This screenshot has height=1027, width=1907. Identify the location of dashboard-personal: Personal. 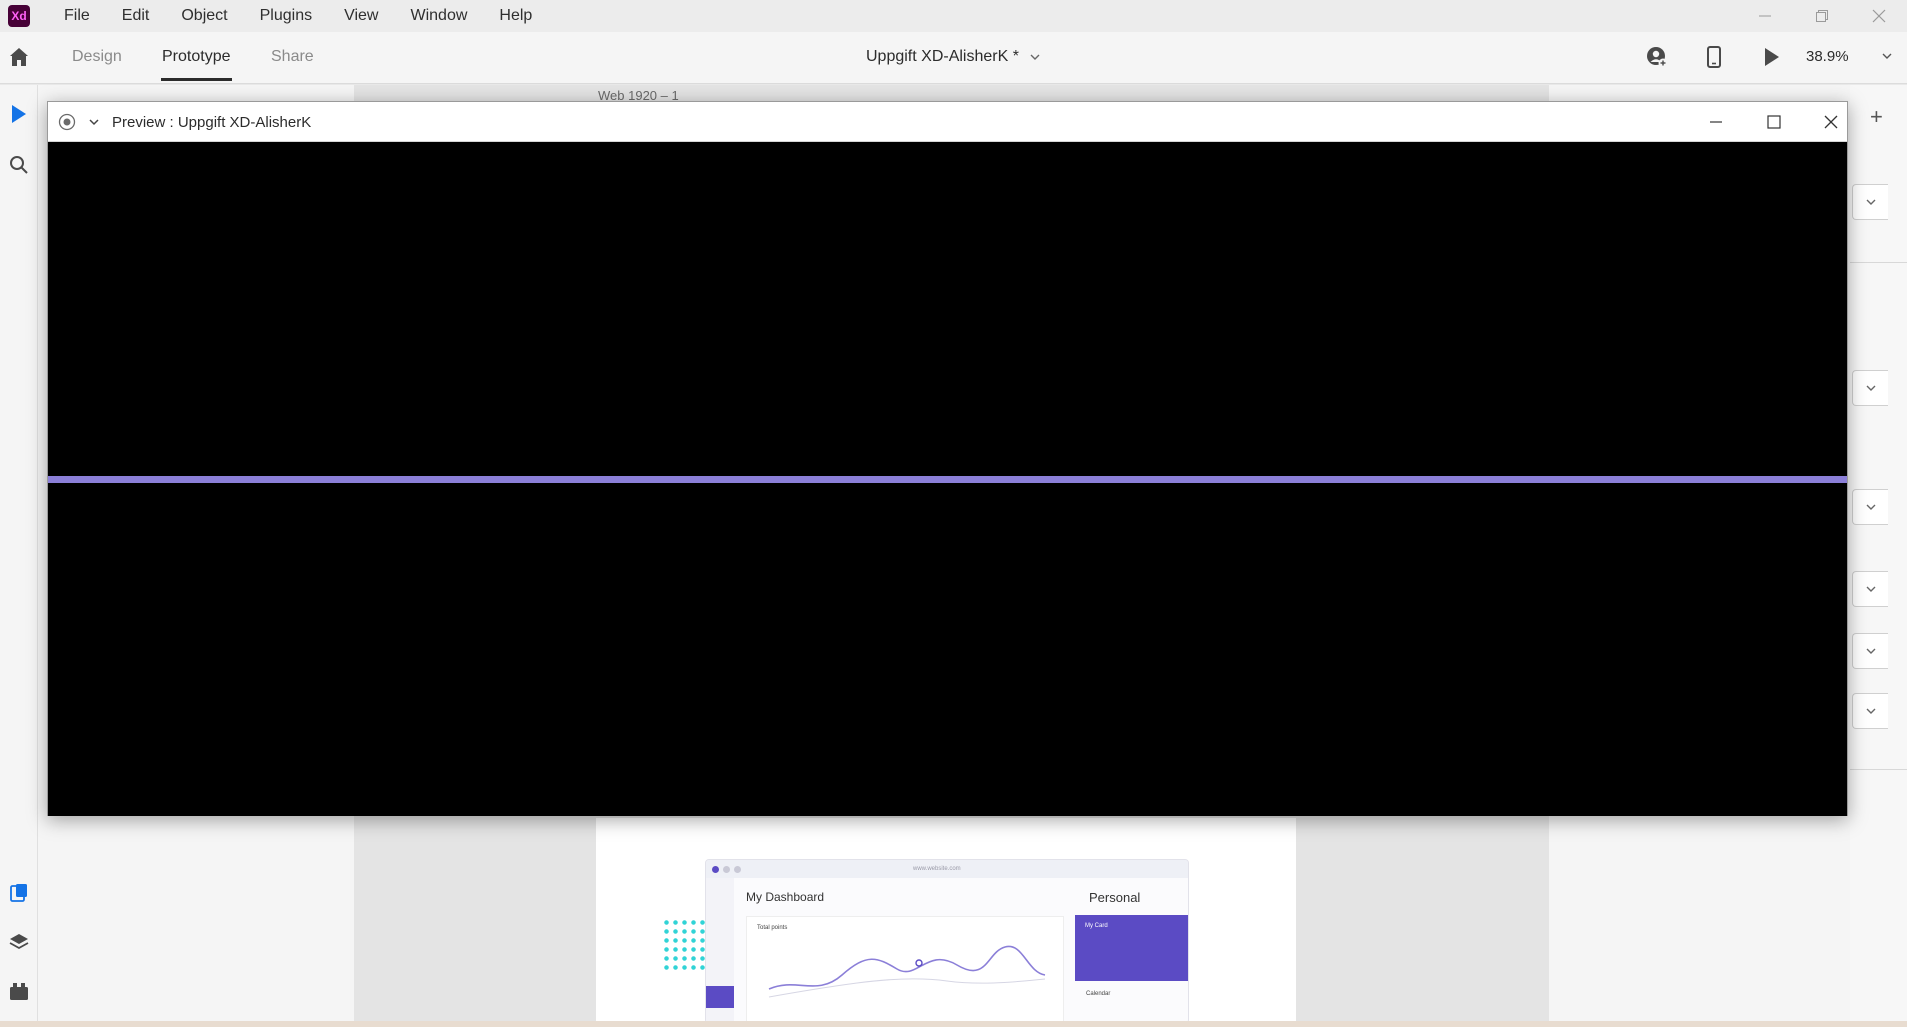
(1115, 897).